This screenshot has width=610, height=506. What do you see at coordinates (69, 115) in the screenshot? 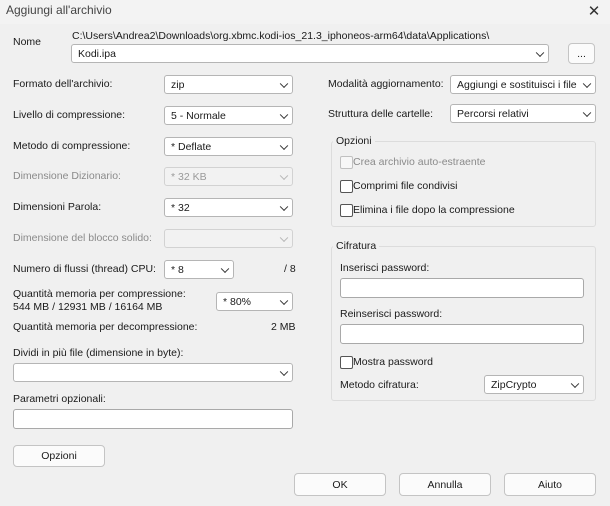
I see `level-label: Livello di compressione:` at bounding box center [69, 115].